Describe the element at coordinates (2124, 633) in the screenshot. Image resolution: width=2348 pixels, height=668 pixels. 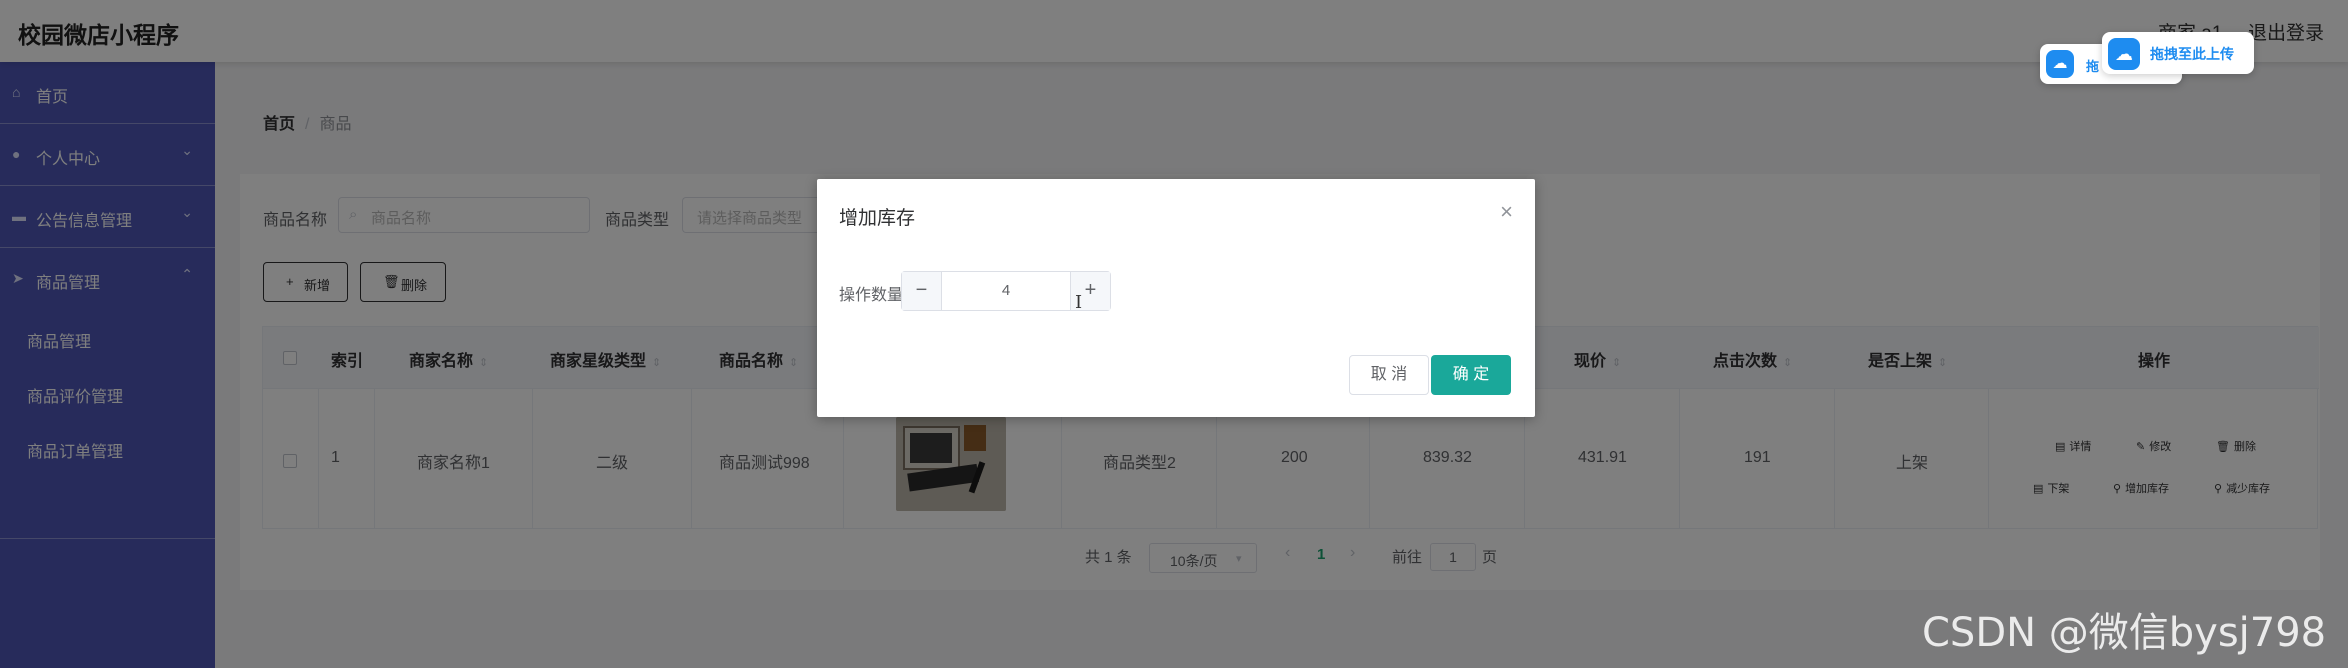
I see `watermark: CSDN @微信bysj798` at that location.